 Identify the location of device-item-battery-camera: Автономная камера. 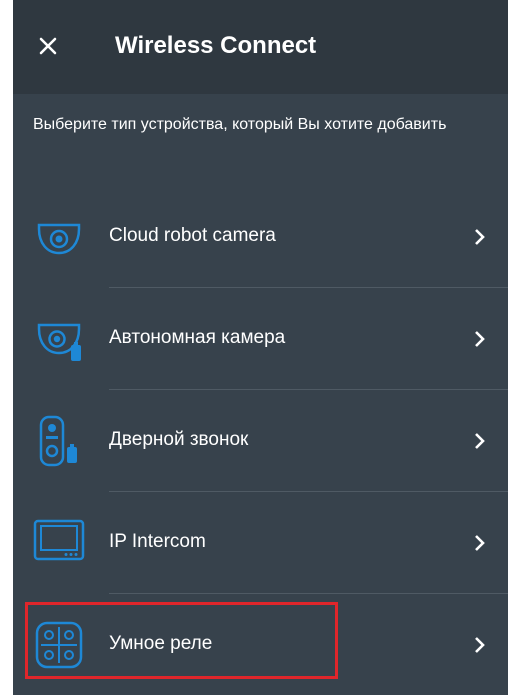
(260, 339).